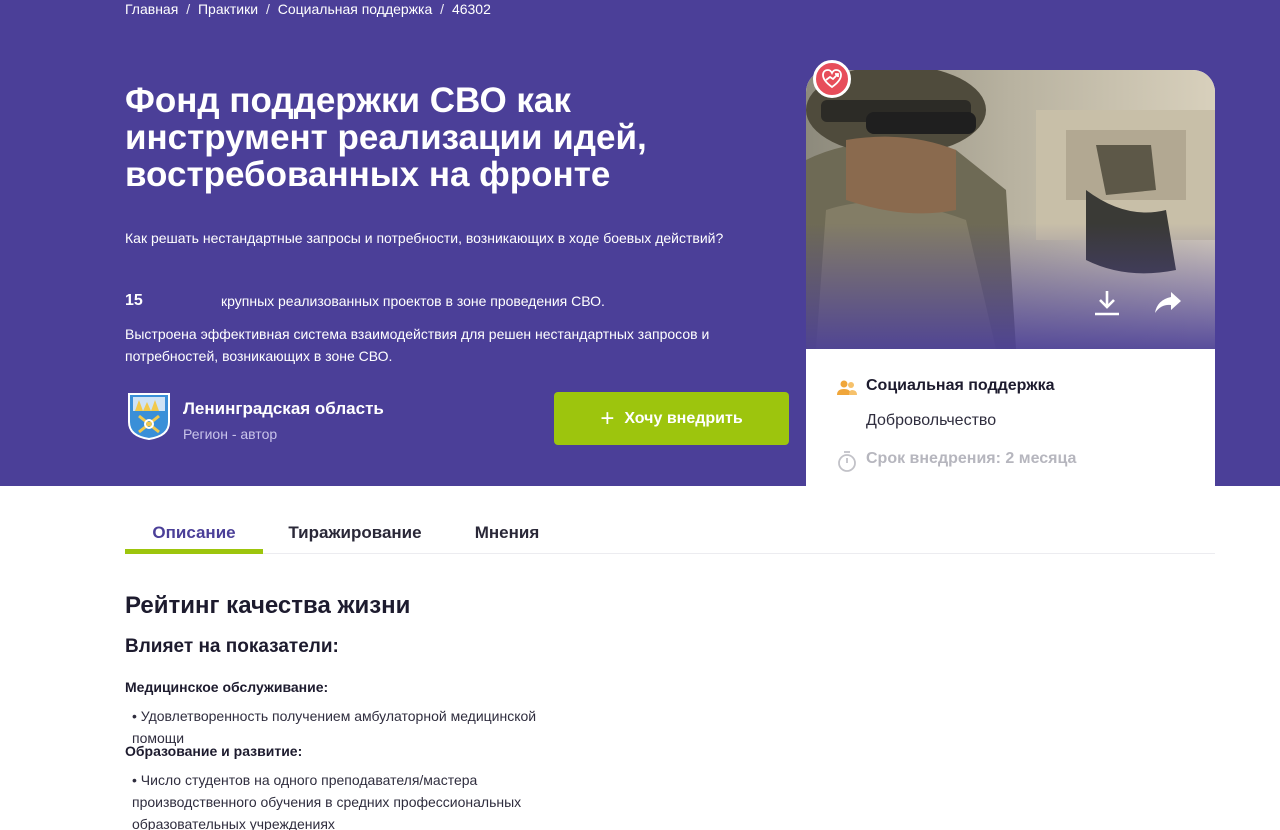 The height and width of the screenshot is (830, 1280). I want to click on tab-label: Мнения, so click(507, 532).